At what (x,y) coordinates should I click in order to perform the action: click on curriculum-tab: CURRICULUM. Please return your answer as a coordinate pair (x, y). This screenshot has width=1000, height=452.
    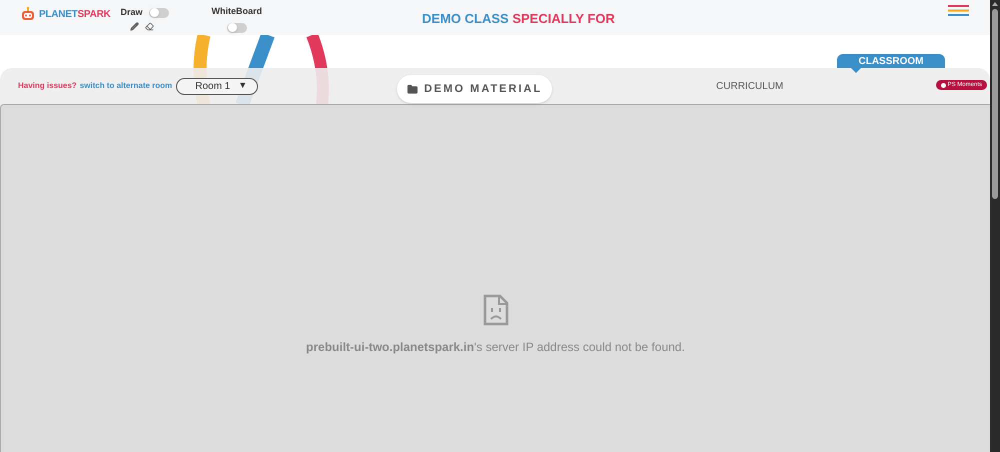
    Looking at the image, I should click on (750, 86).